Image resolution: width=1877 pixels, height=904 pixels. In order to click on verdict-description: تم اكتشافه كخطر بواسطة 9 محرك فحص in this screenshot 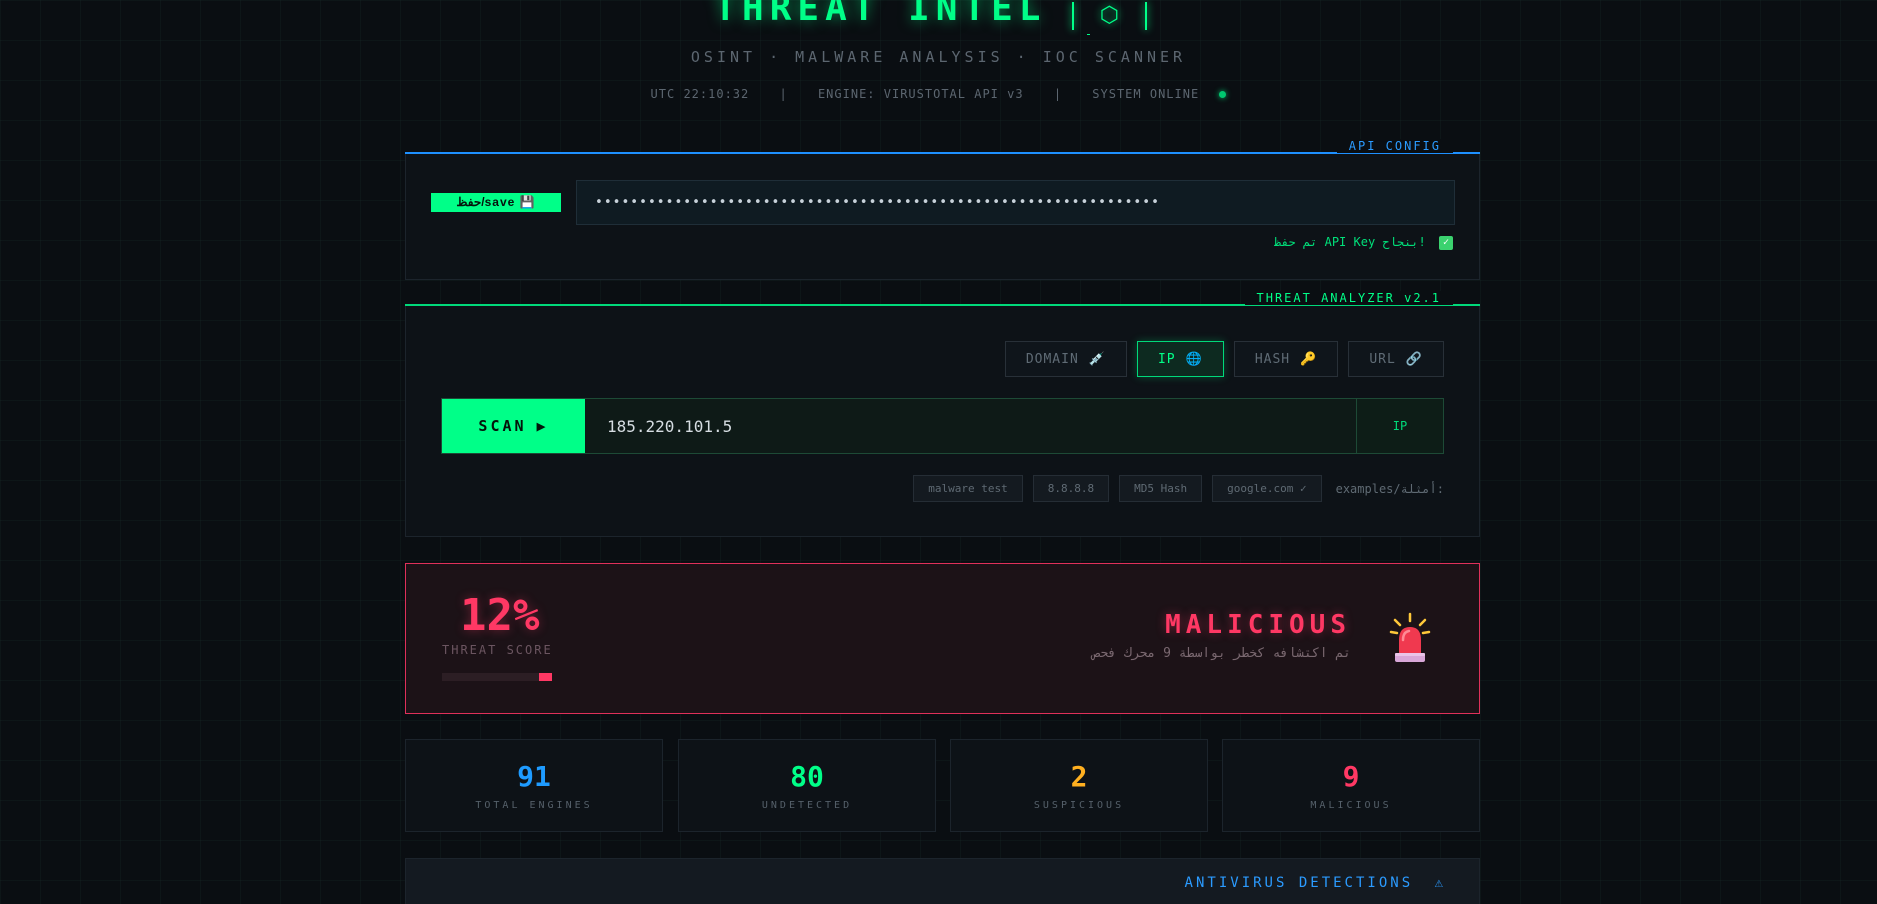, I will do `click(1221, 653)`.